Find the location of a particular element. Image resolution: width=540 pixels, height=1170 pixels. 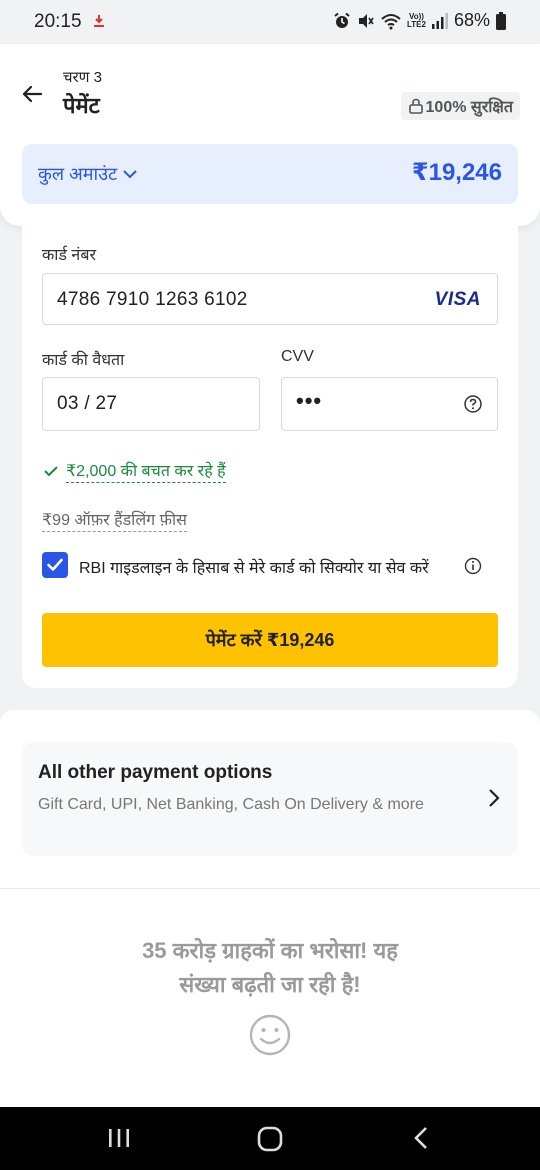

card-number-label: कार्ड नंबर is located at coordinates (69, 255).